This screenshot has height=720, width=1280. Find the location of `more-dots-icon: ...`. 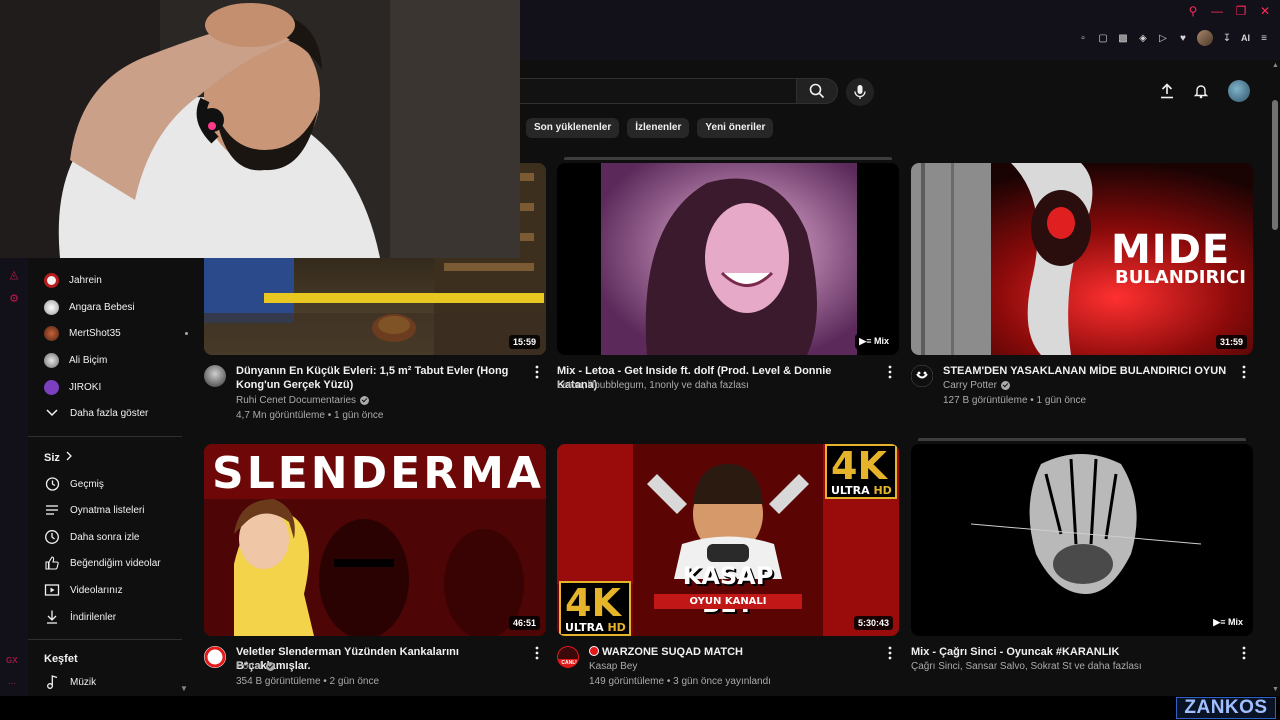

more-dots-icon: ... is located at coordinates (12, 681).